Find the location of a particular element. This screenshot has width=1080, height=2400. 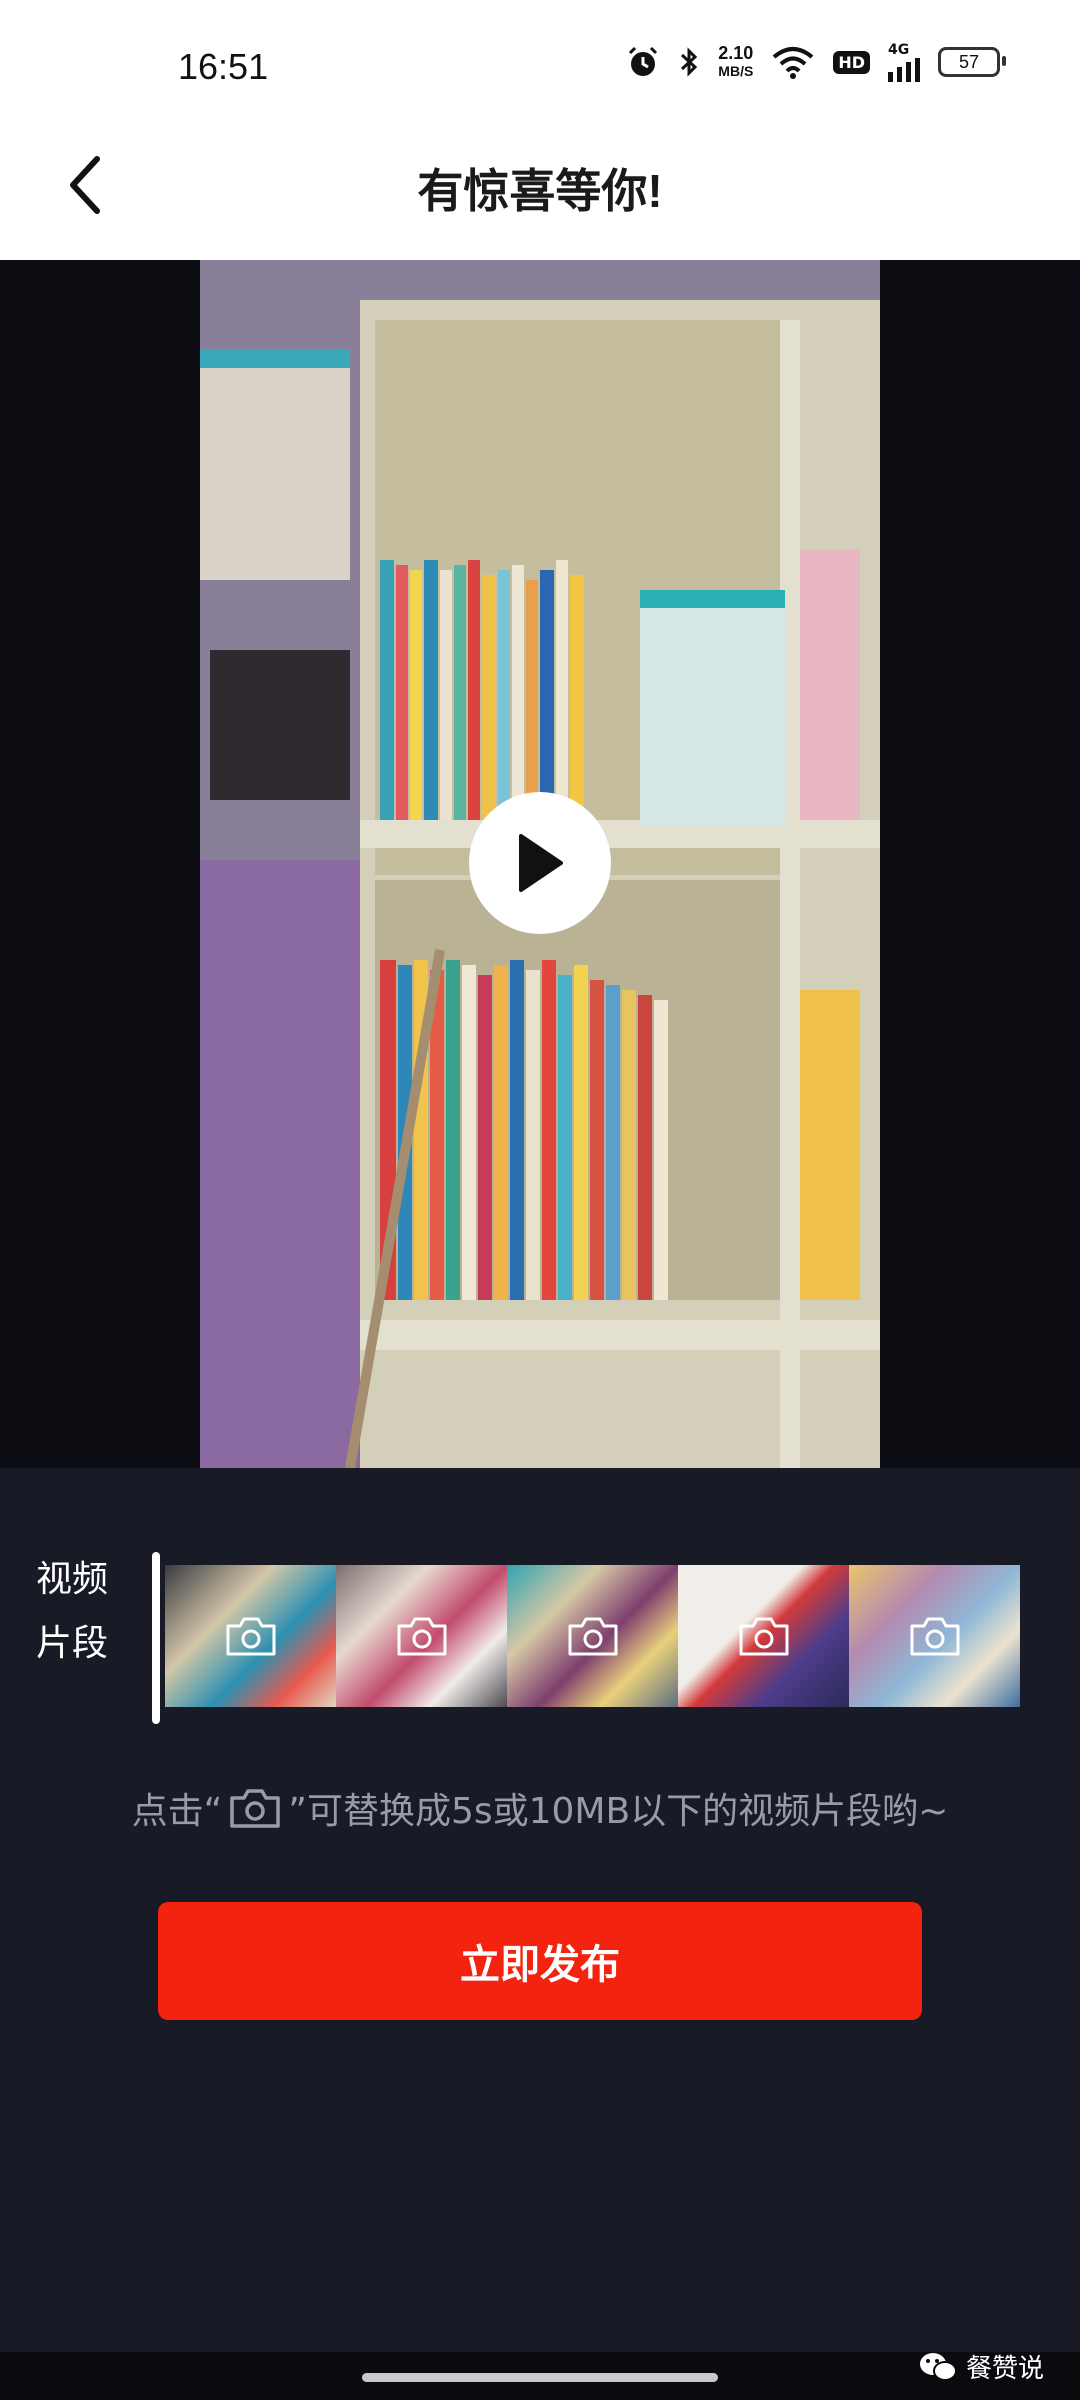

wifi-icon is located at coordinates (793, 63).